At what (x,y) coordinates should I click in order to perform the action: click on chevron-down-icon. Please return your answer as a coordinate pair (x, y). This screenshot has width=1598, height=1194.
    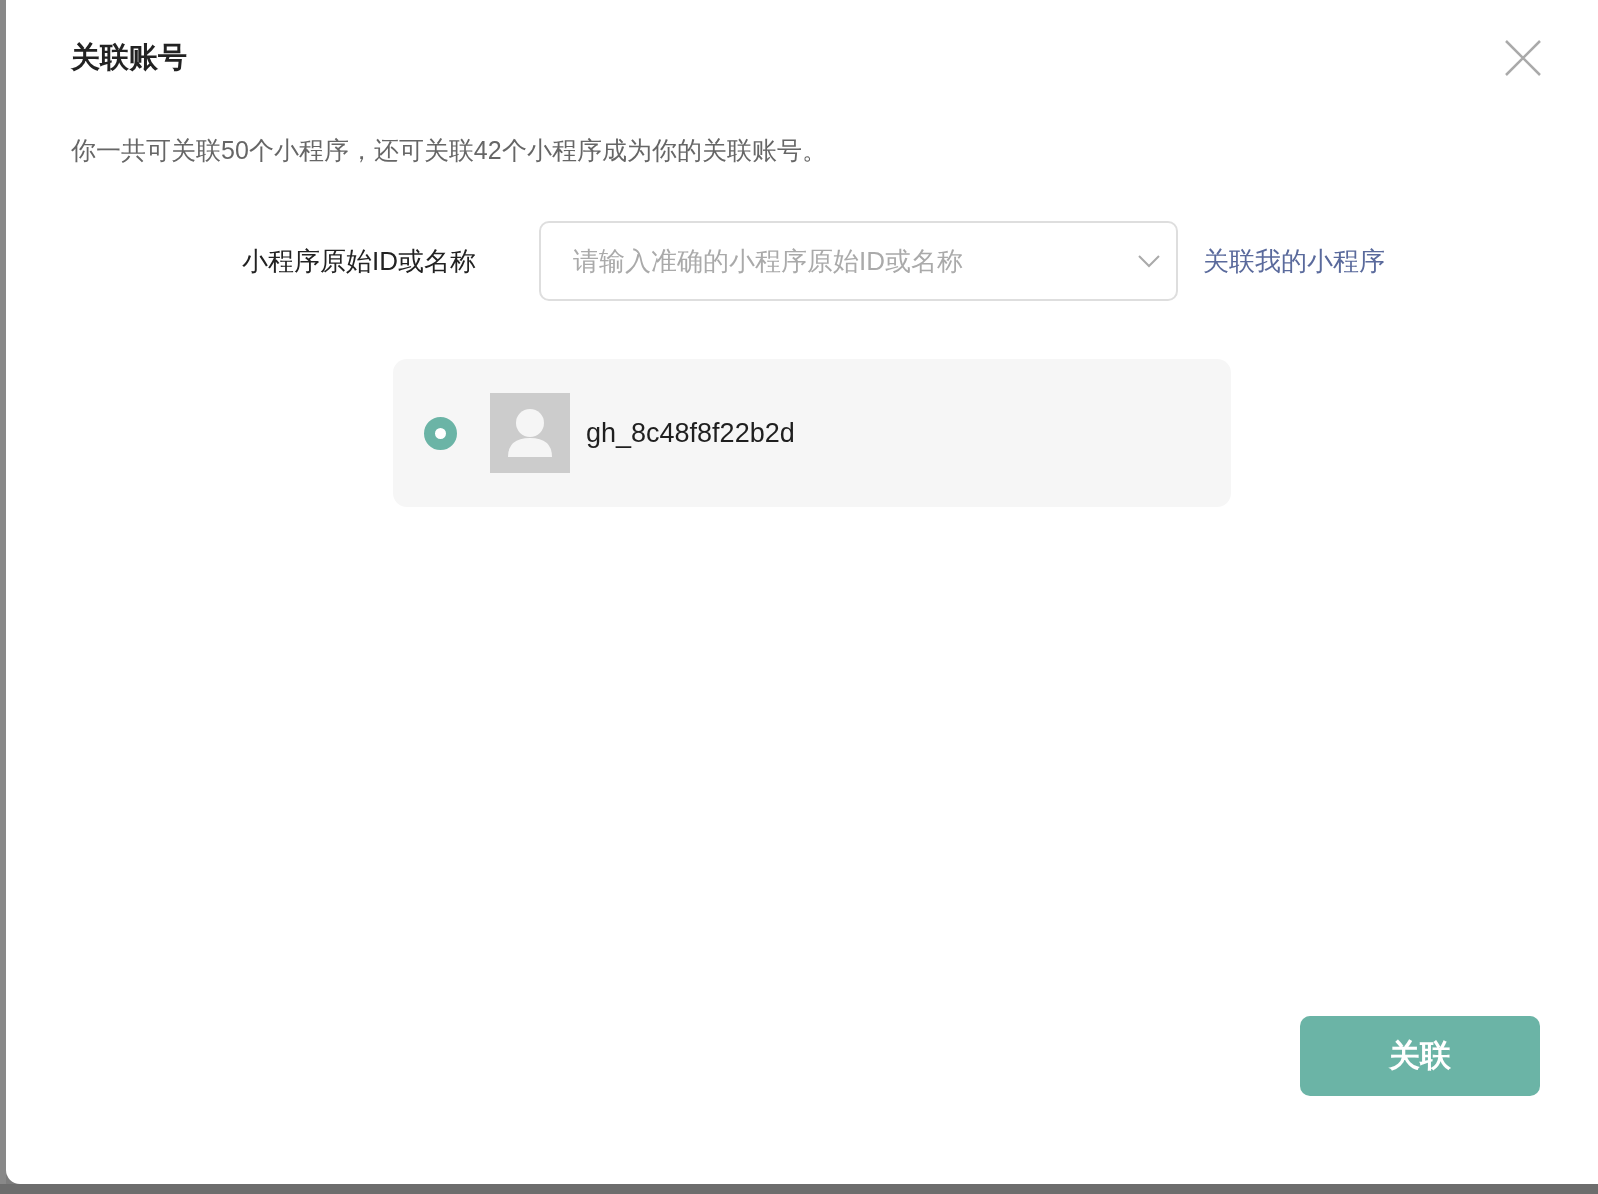
    Looking at the image, I should click on (1149, 261).